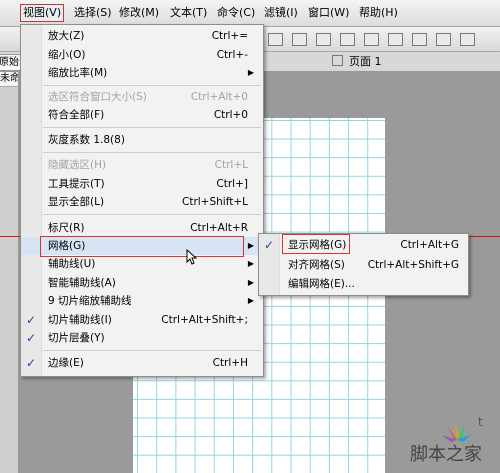 The image size is (500, 473). Describe the element at coordinates (316, 265) in the screenshot. I see `menu-item-label: 对齐网格(S)` at that location.